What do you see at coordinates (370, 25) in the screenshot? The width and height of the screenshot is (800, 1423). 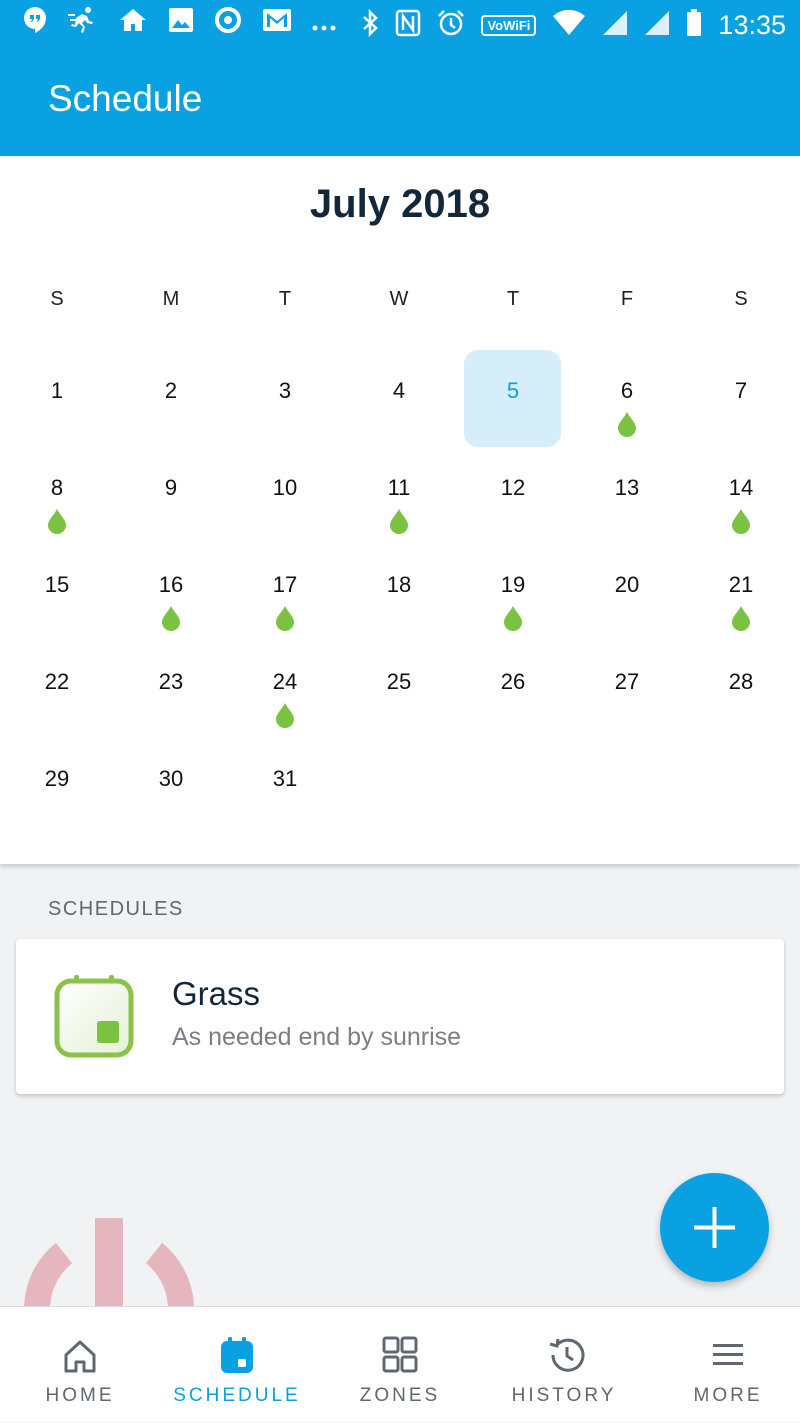 I see `bluetooth-icon` at bounding box center [370, 25].